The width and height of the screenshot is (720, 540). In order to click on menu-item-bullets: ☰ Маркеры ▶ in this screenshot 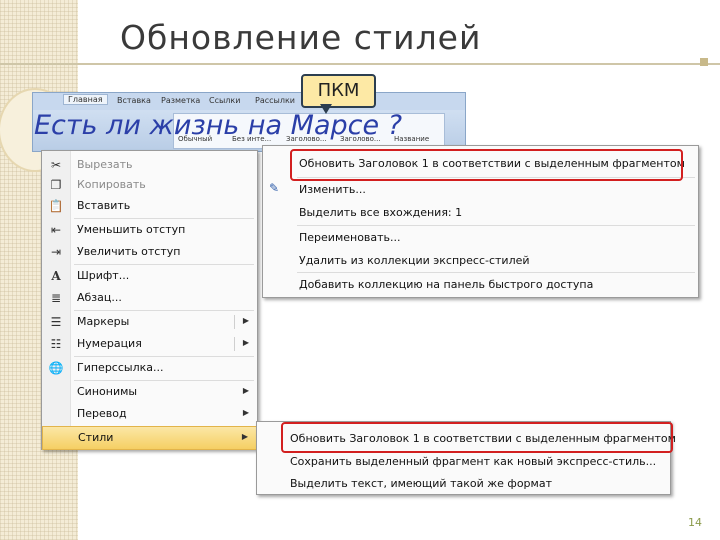, I will do `click(149, 322)`.